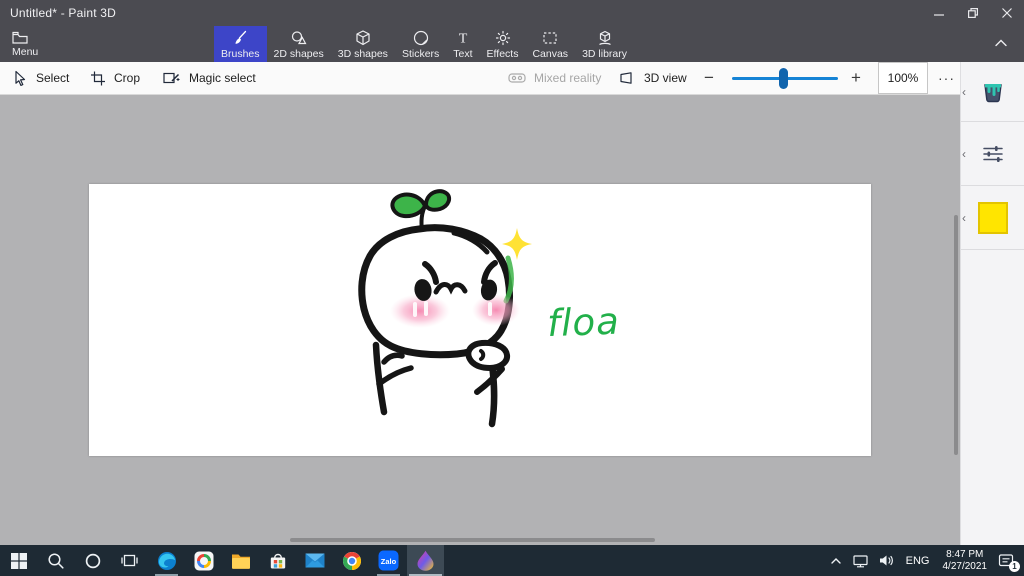  I want to click on canvas-drawing: floa, so click(489, 308).